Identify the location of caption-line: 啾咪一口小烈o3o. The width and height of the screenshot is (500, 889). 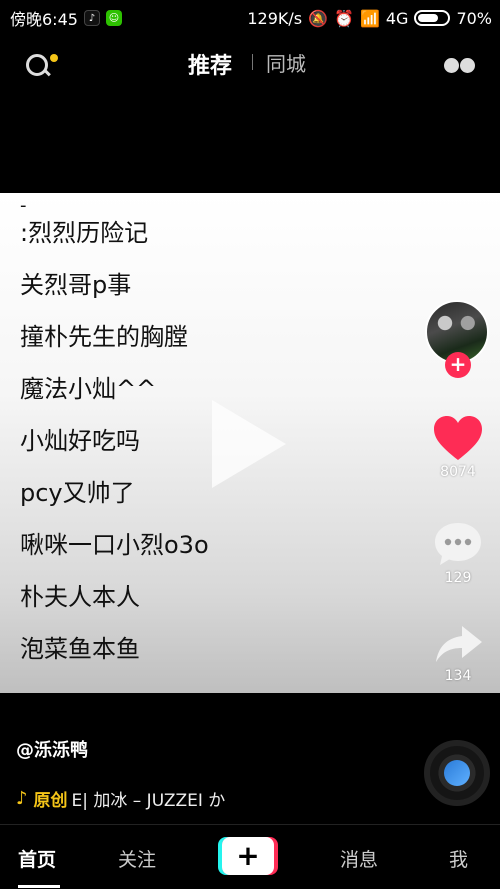
(114, 545).